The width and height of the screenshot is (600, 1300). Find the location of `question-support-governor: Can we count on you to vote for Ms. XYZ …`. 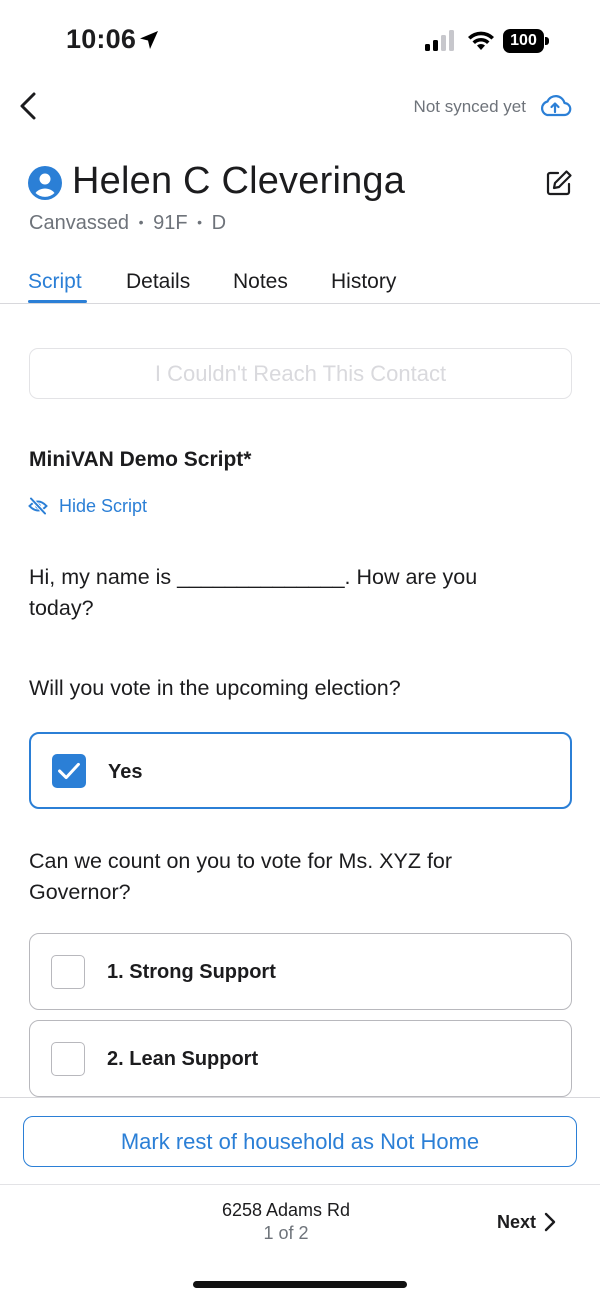

question-support-governor: Can we count on you to vote for Ms. XYZ … is located at coordinates (241, 876).